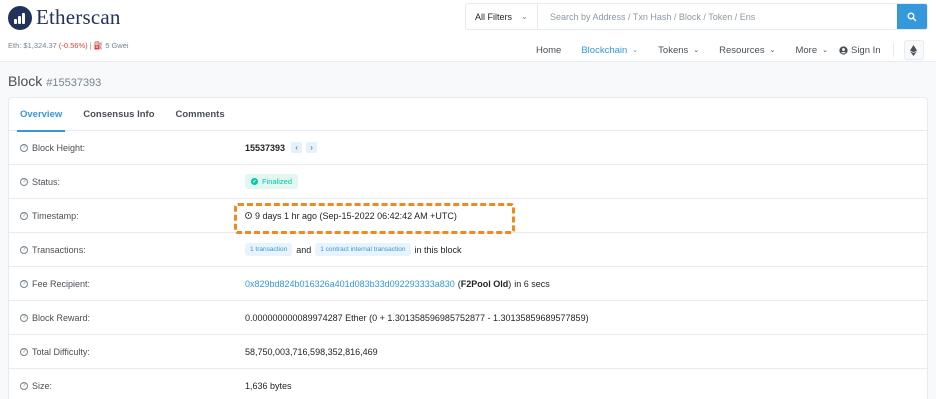 This screenshot has height=399, width=936. I want to click on nav-home-label: Home, so click(549, 50).